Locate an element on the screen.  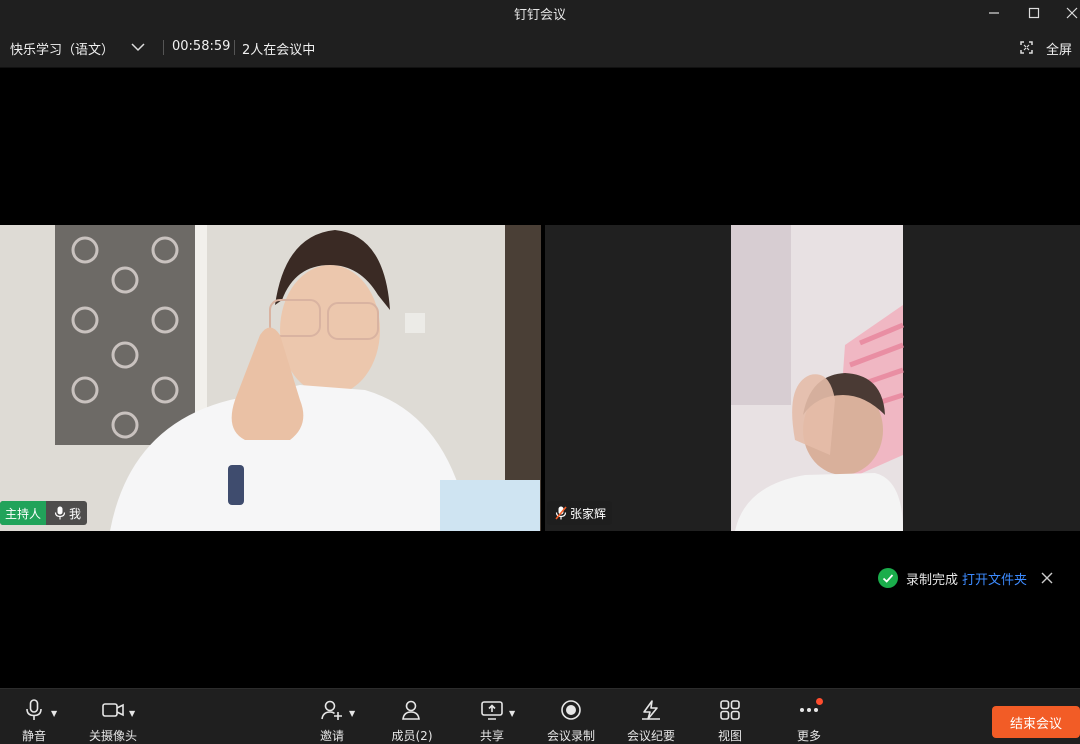
end-meeting-button: 结束会议 is located at coordinates (1036, 722).